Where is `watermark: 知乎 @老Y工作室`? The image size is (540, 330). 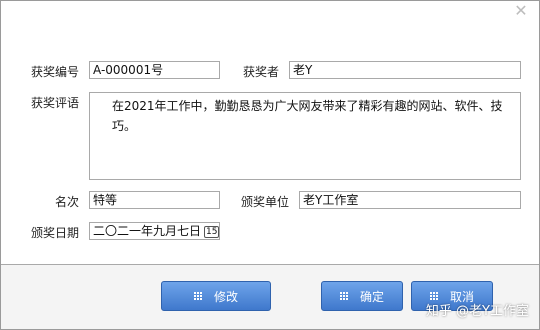
watermark: 知乎 @老Y工作室 is located at coordinates (477, 311).